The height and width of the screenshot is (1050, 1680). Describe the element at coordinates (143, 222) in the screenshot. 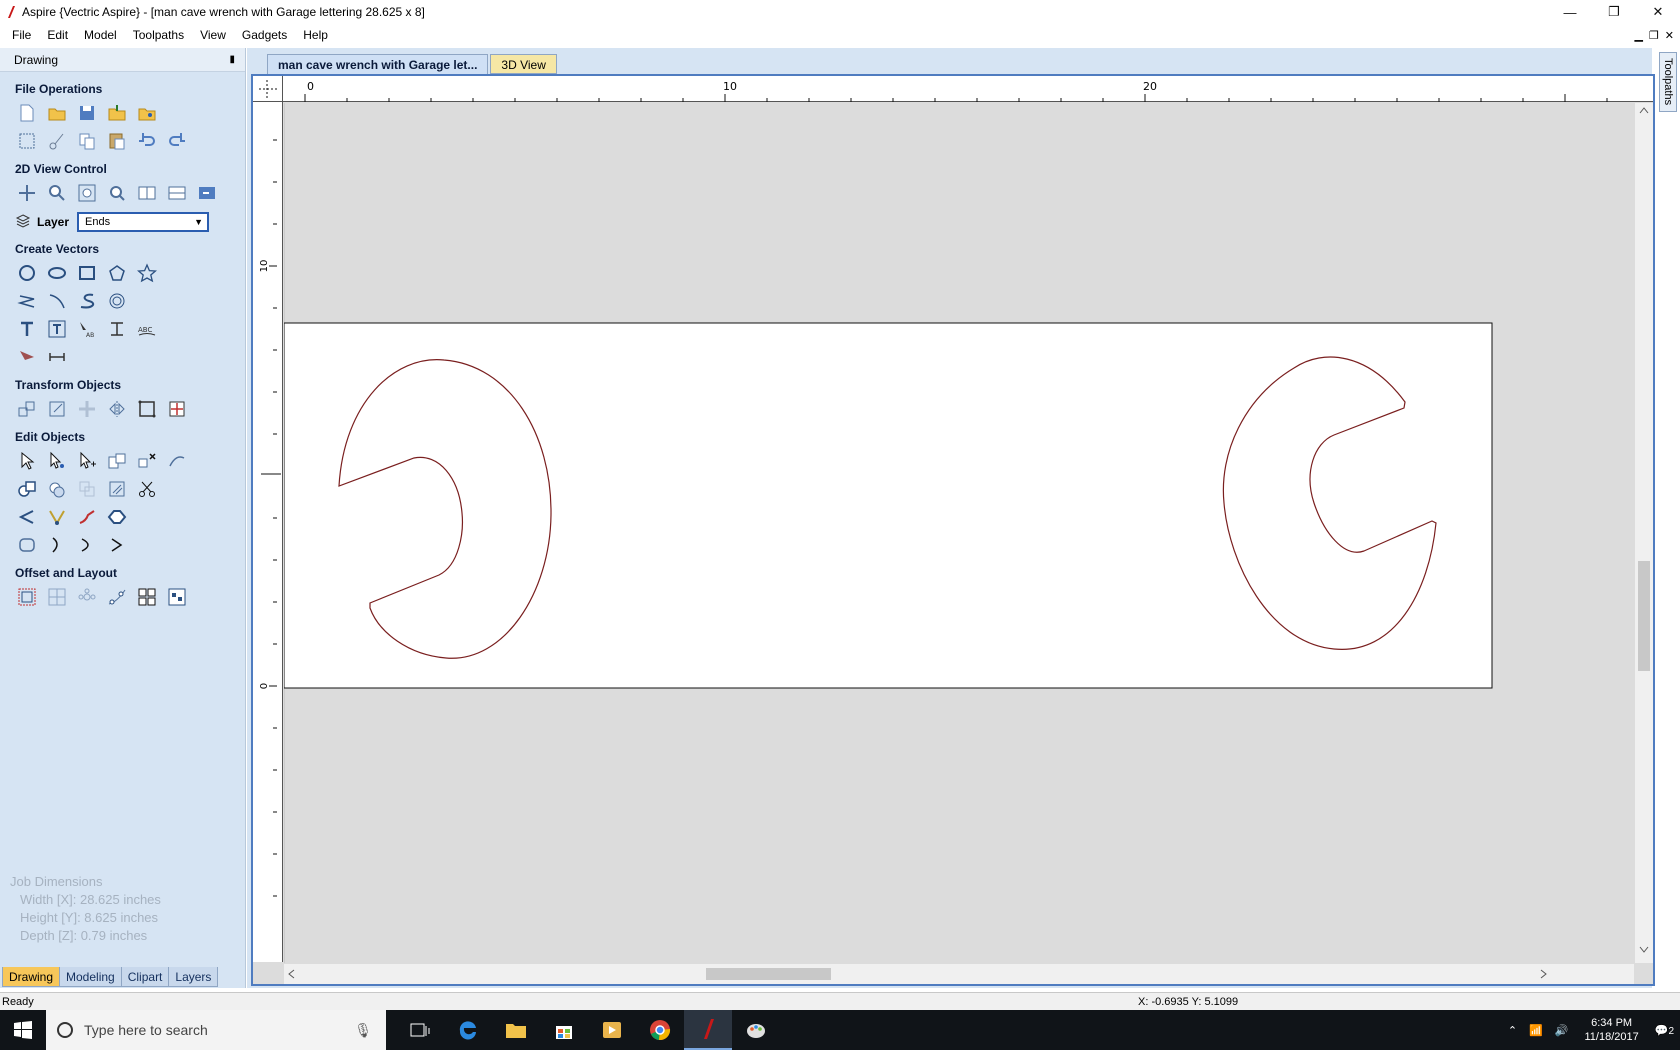

I see `layer-dropdown: Ends ▼` at that location.